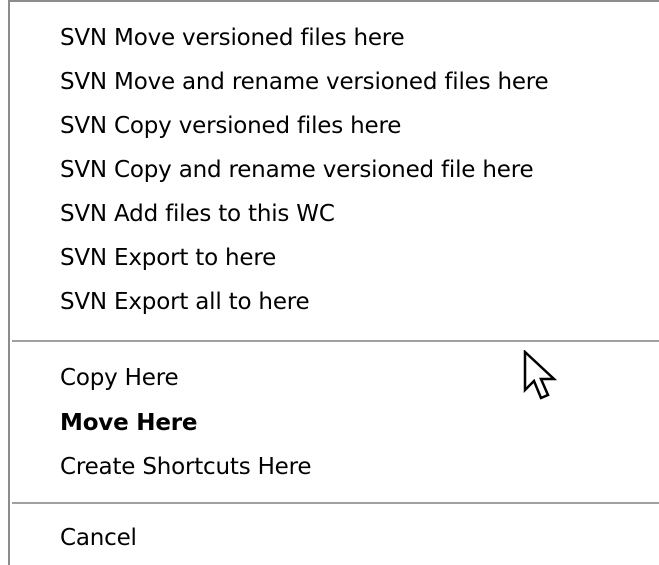 This screenshot has height=565, width=659. I want to click on menu-item-svn-export: SVN Export to here, so click(334, 258).